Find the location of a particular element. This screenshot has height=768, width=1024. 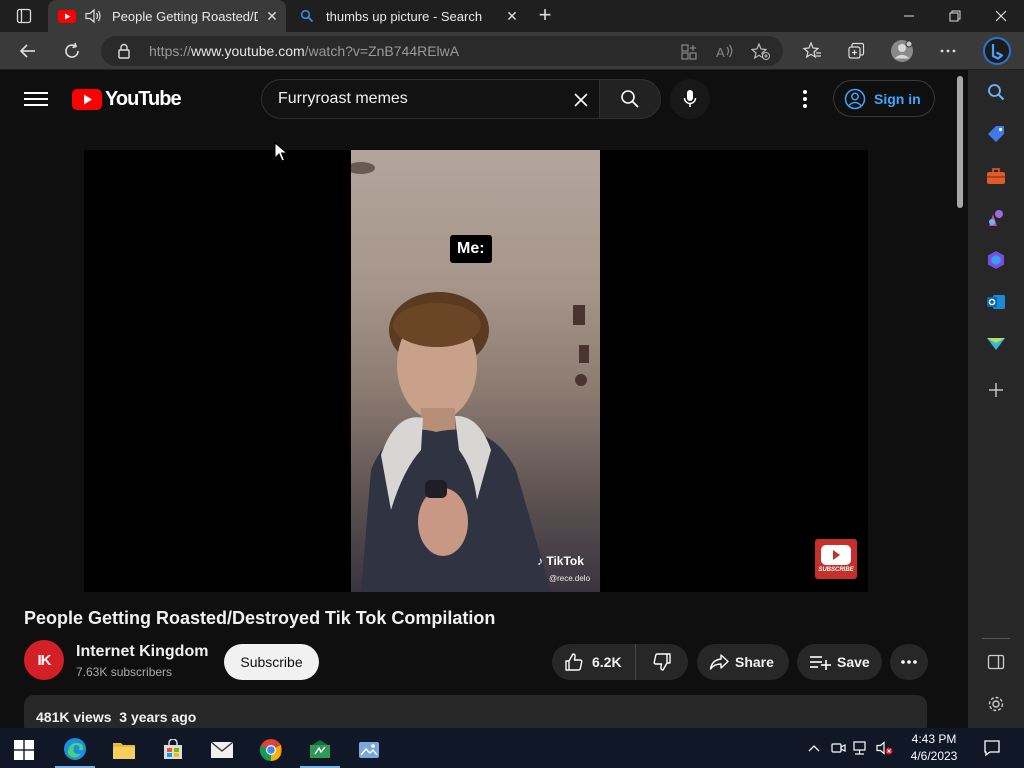

youtube-subscribe-icon is located at coordinates (836, 555).